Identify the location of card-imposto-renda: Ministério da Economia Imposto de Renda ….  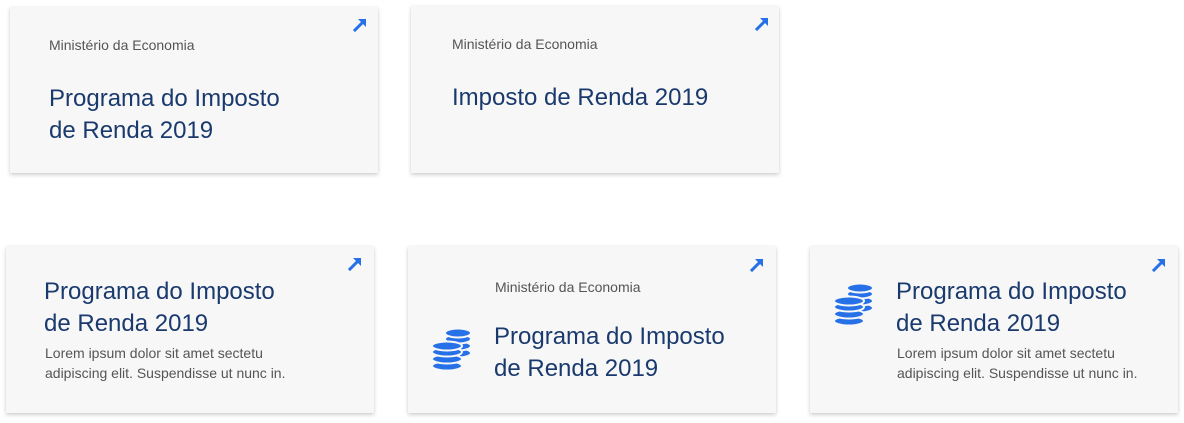
(595, 89).